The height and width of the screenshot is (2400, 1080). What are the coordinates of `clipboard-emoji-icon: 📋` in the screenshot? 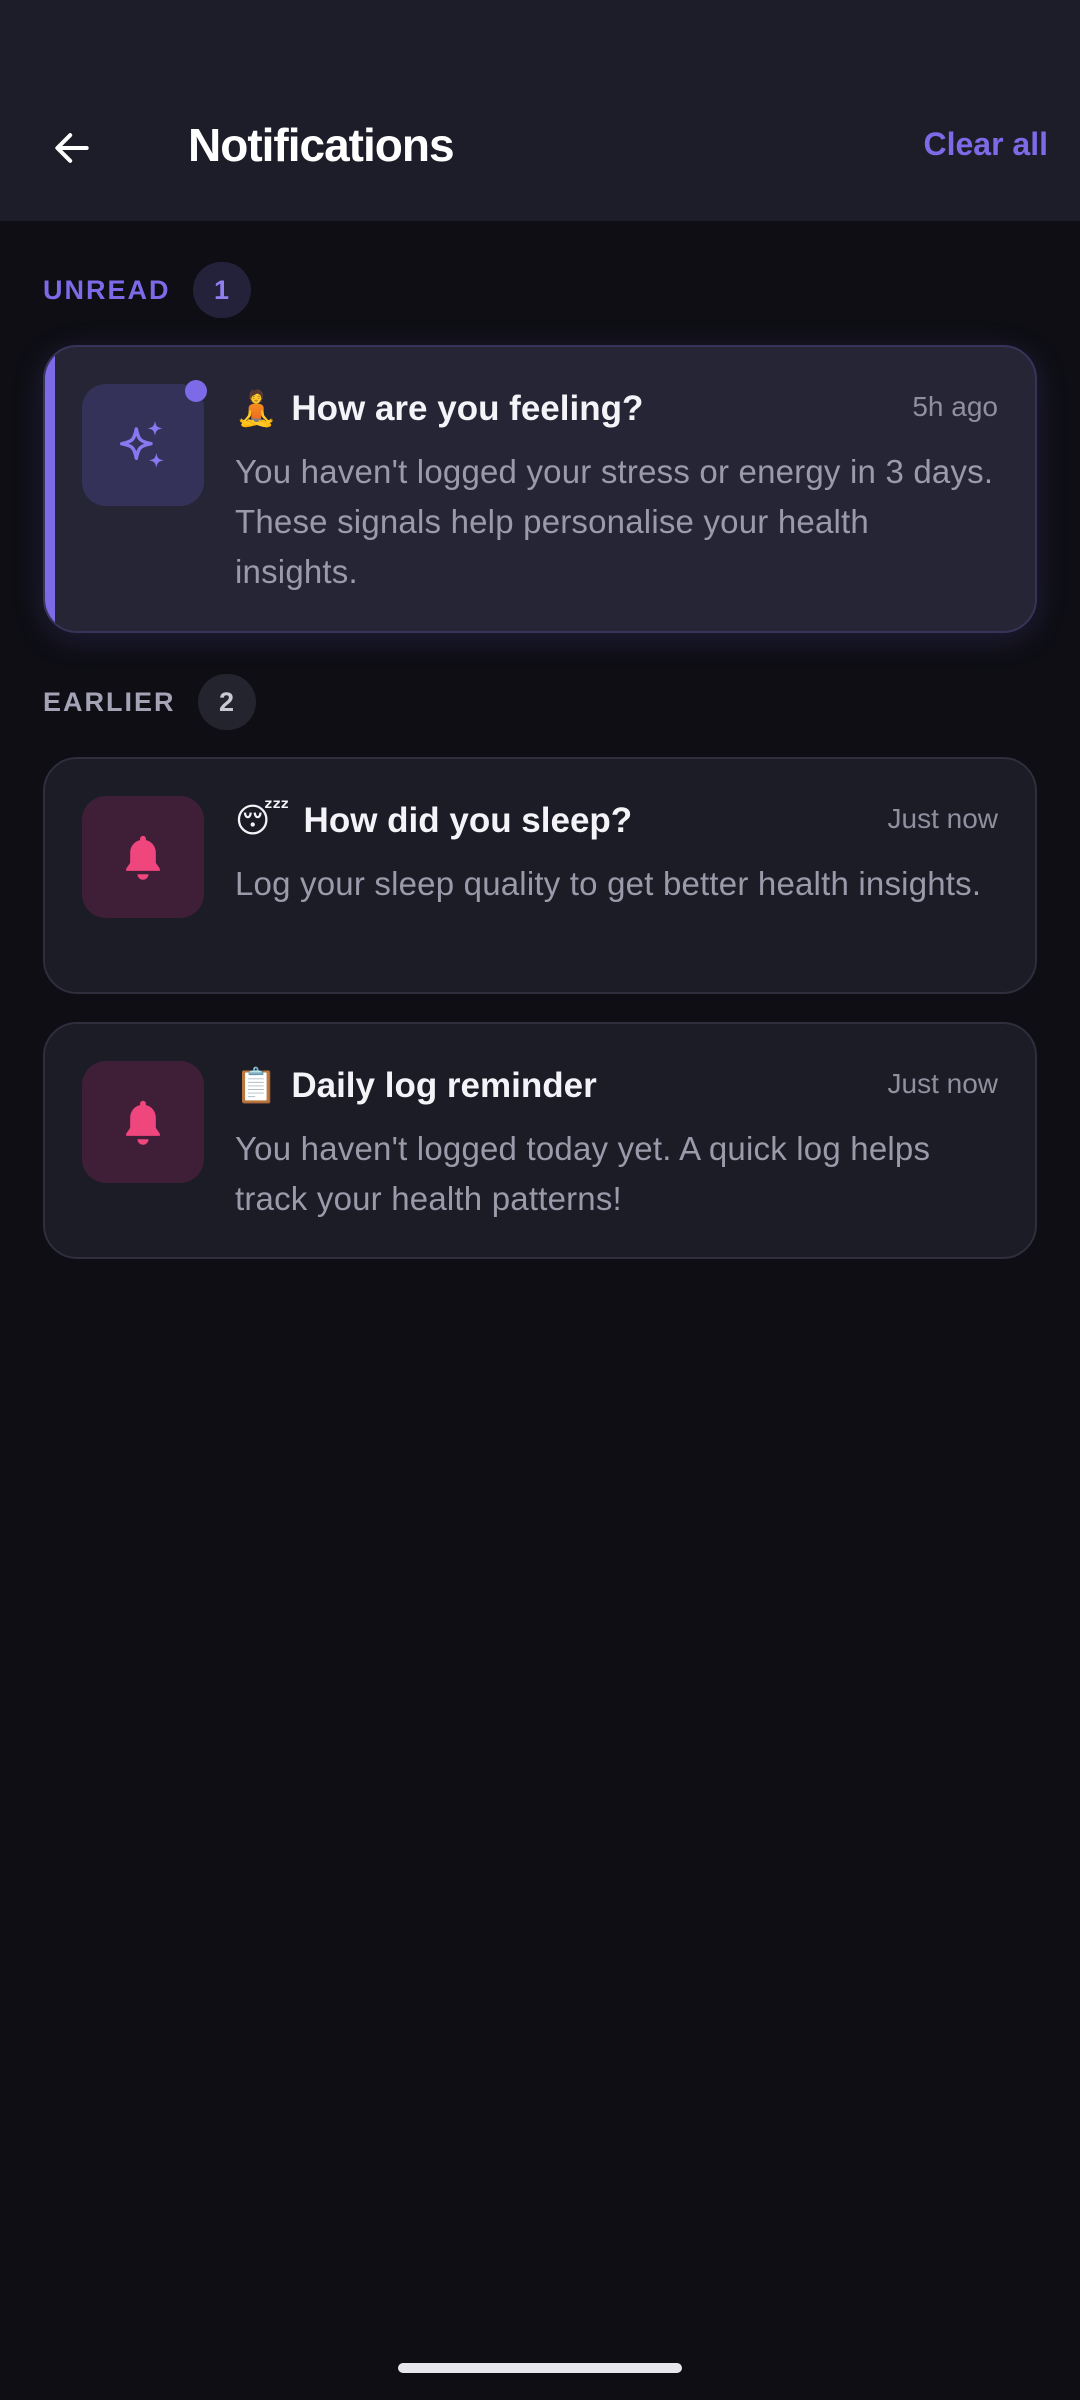 It's located at (256, 1086).